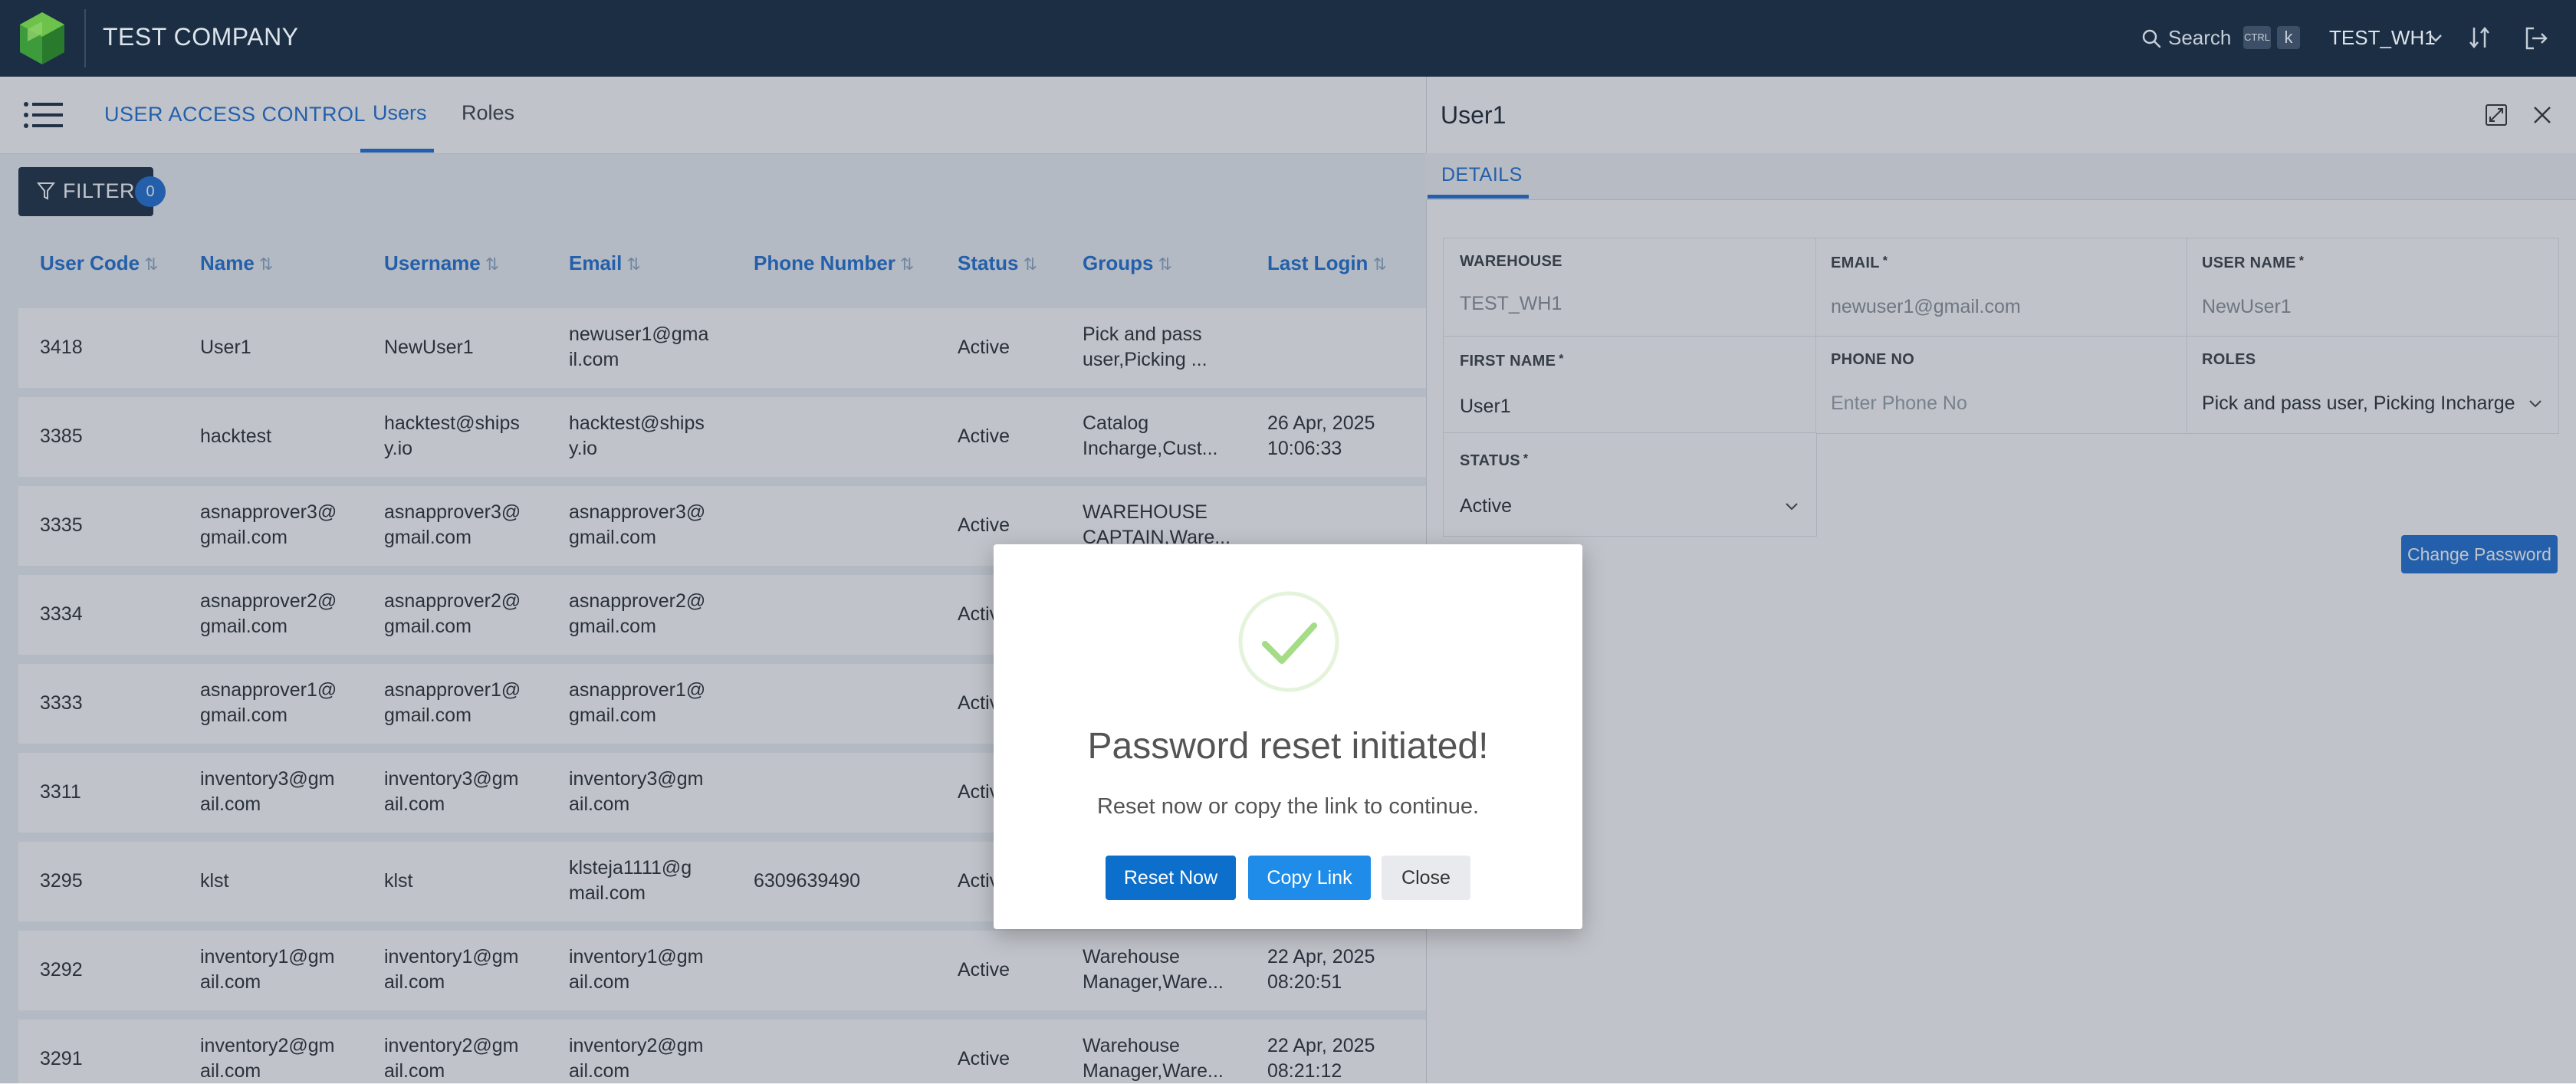  Describe the element at coordinates (2479, 38) in the screenshot. I see `sort-icon` at that location.